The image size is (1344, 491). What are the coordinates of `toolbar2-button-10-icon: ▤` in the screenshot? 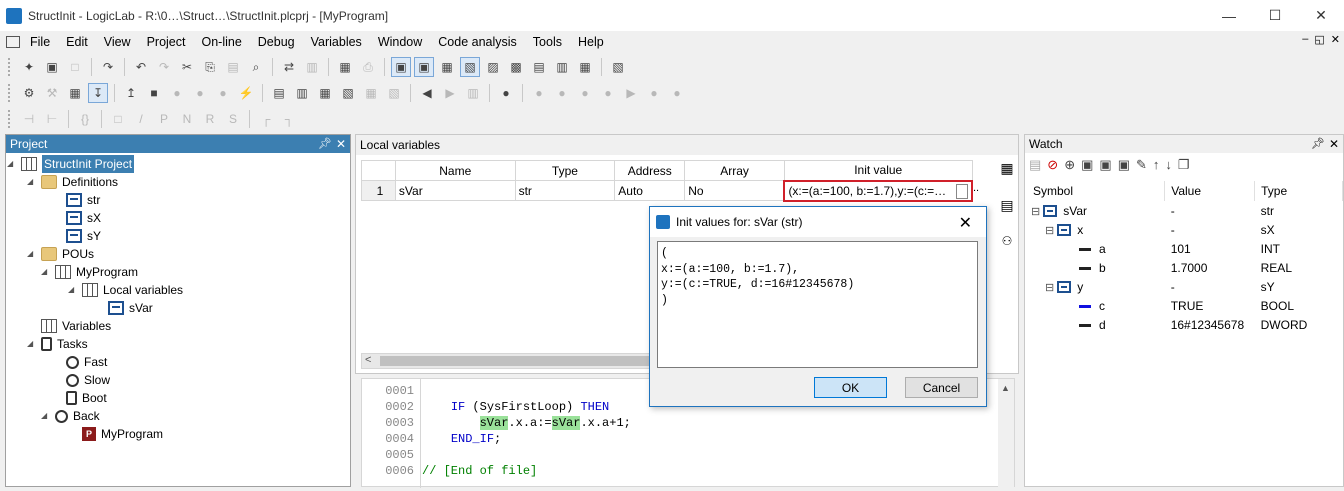 It's located at (279, 93).